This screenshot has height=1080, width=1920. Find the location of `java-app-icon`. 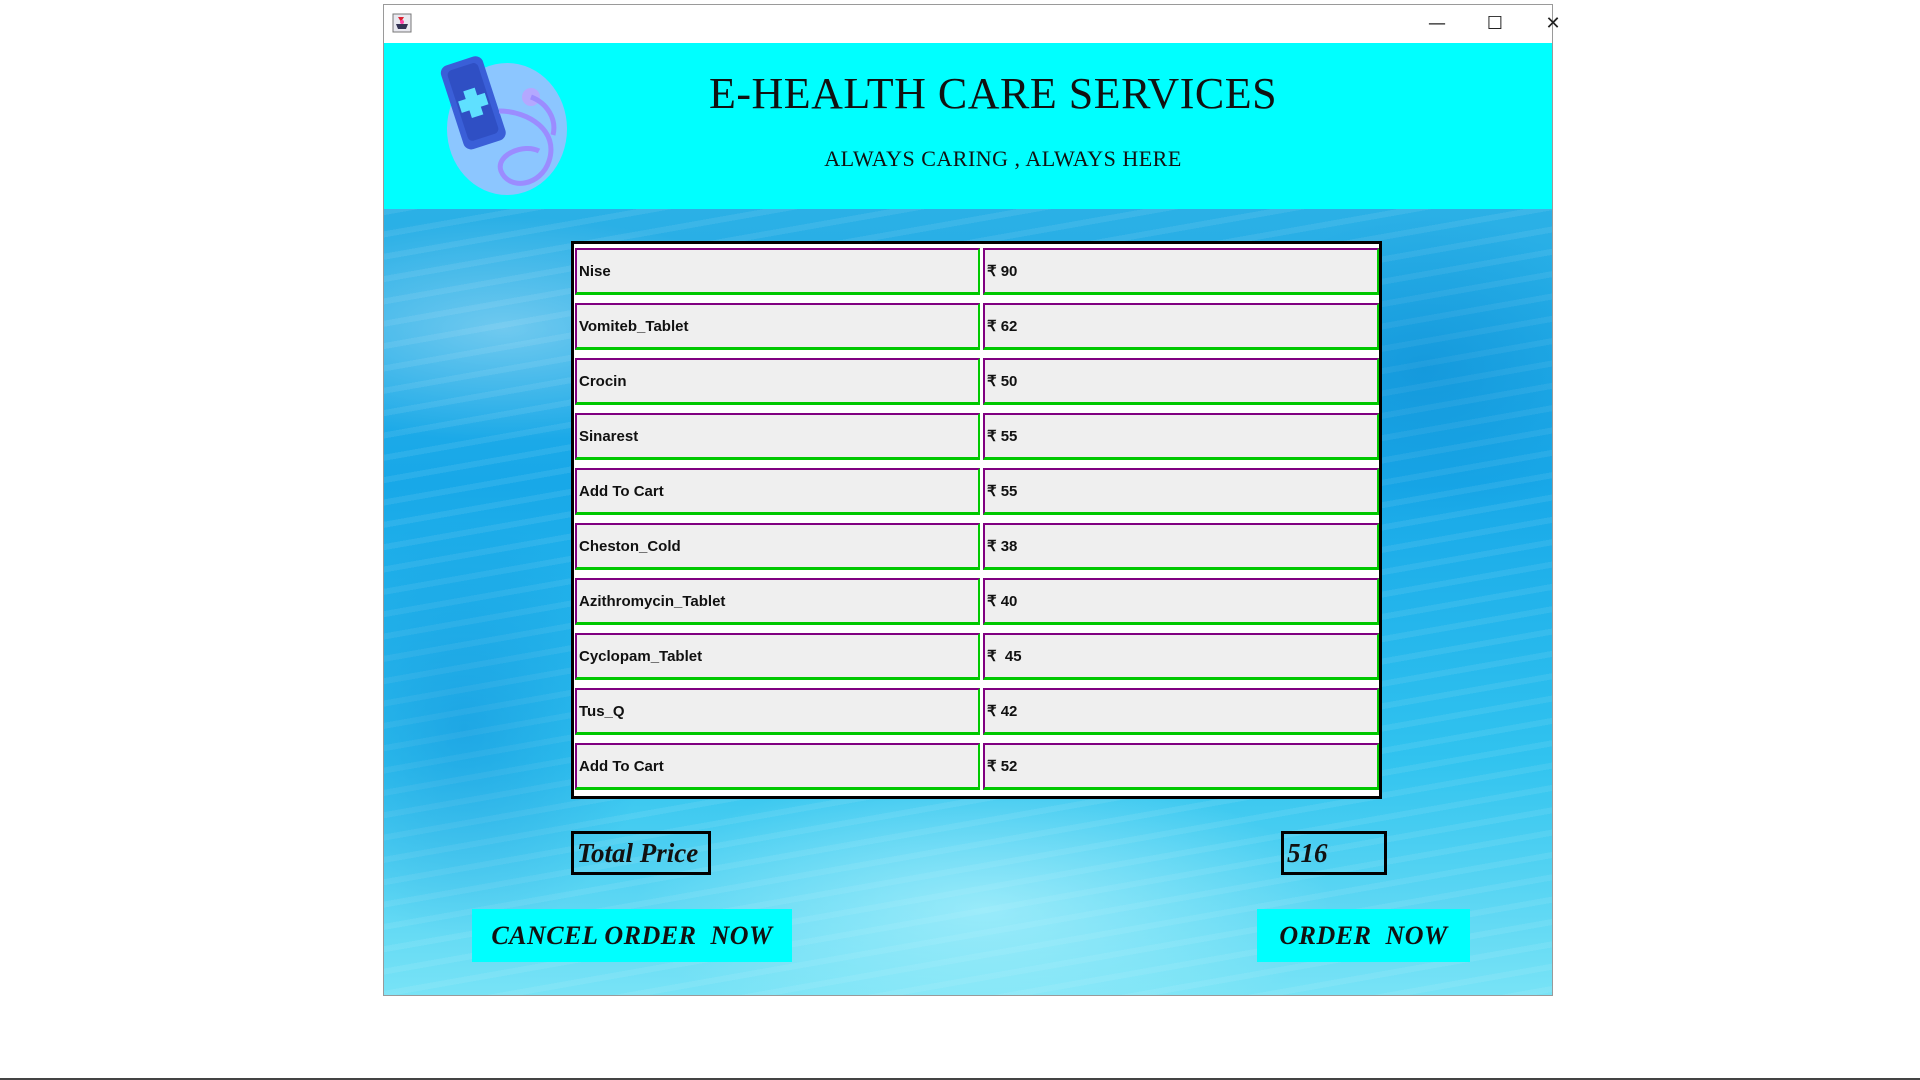

java-app-icon is located at coordinates (402, 23).